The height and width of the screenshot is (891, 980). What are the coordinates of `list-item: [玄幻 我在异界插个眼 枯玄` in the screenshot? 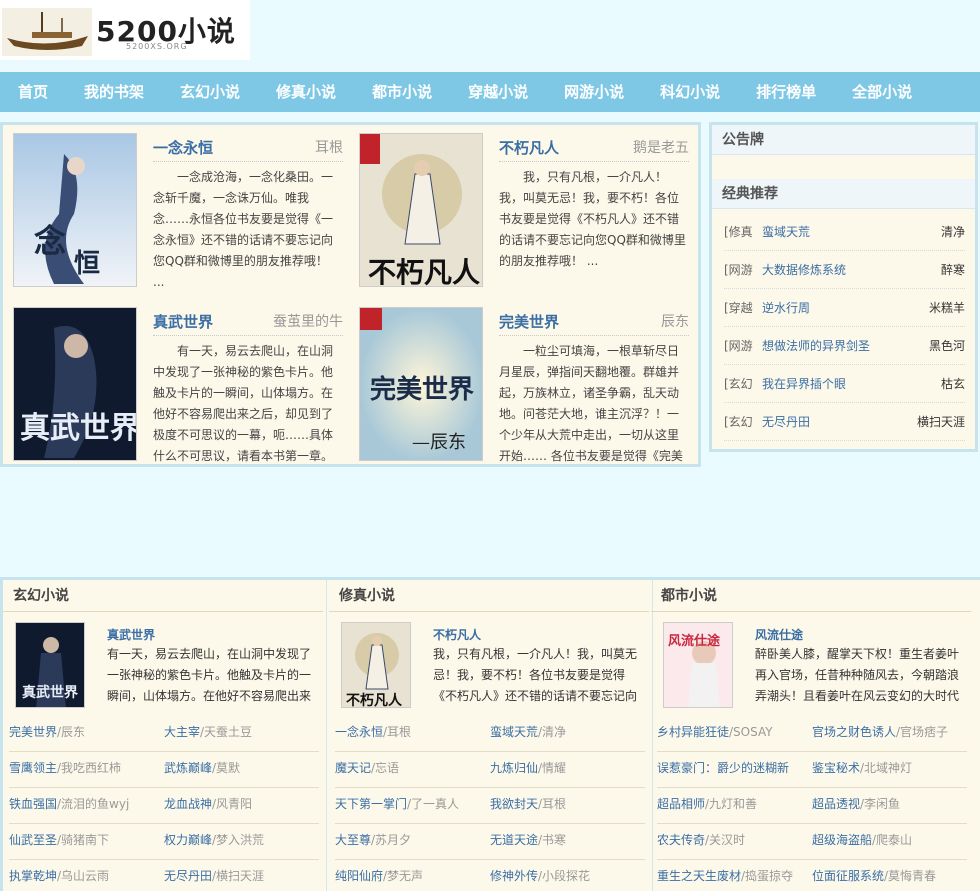 It's located at (844, 384).